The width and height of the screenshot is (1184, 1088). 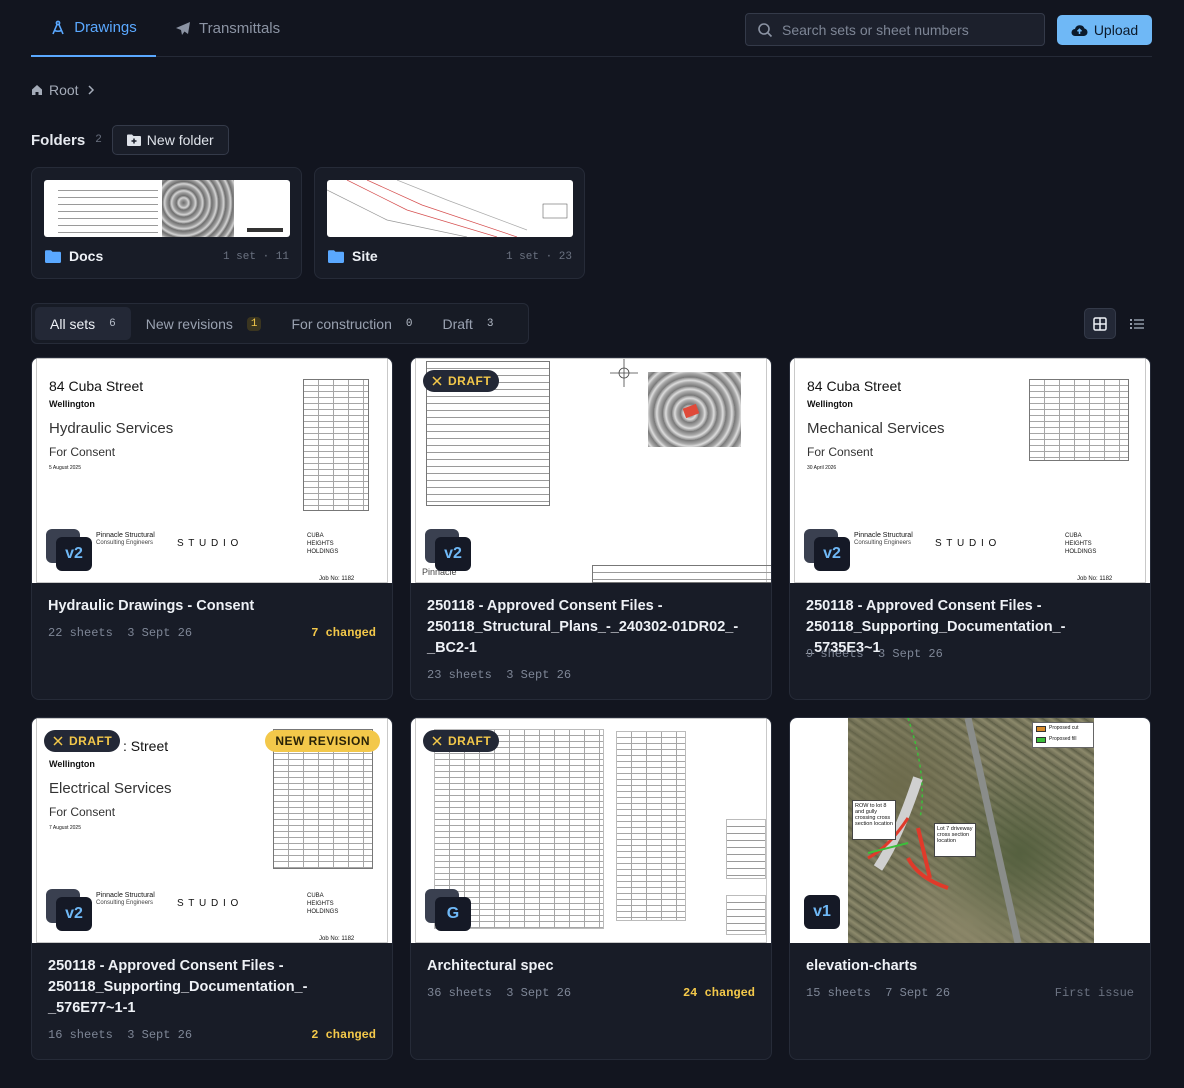 What do you see at coordinates (457, 323) in the screenshot?
I see `filter-label: Draft` at bounding box center [457, 323].